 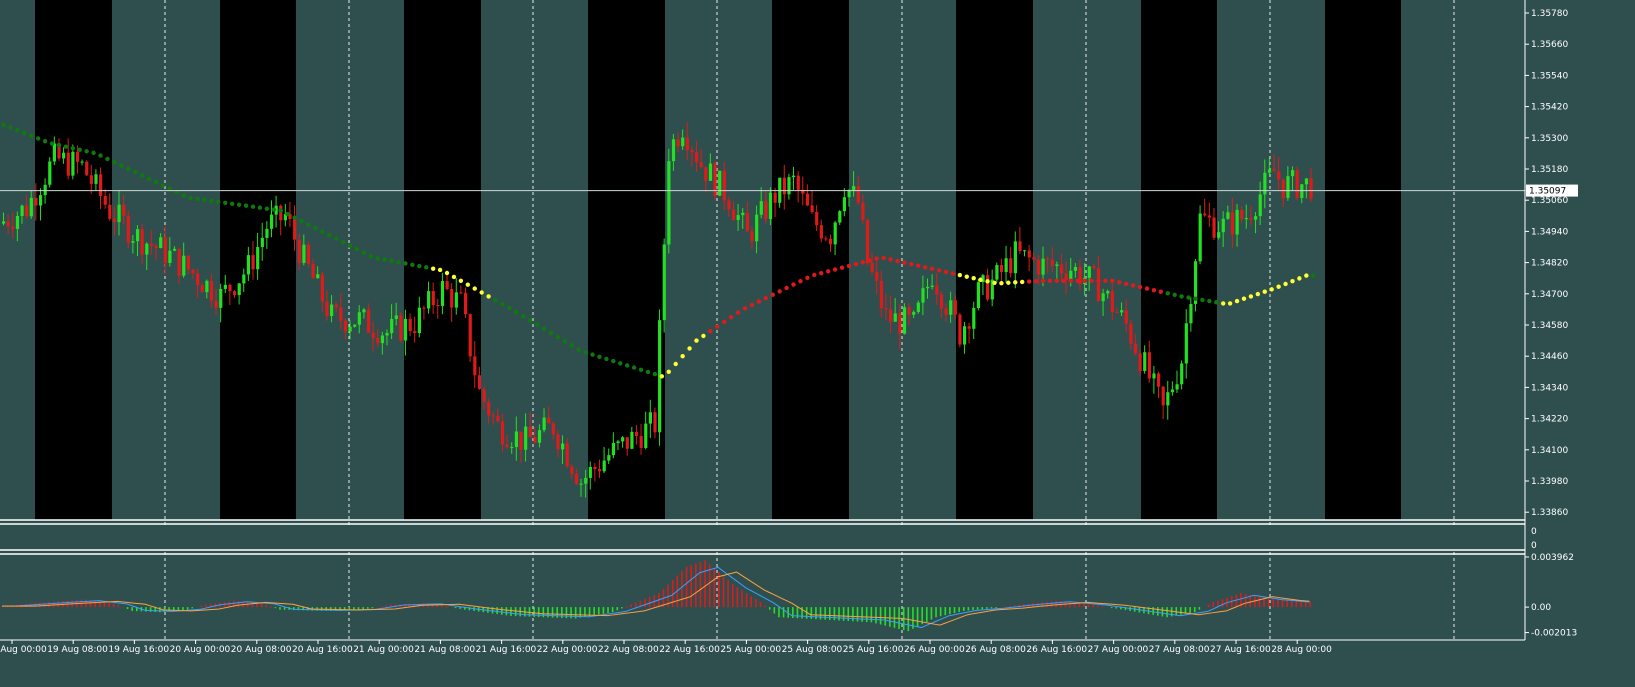 I want to click on y-tick-label: 1.33980, so click(x=1549, y=482).